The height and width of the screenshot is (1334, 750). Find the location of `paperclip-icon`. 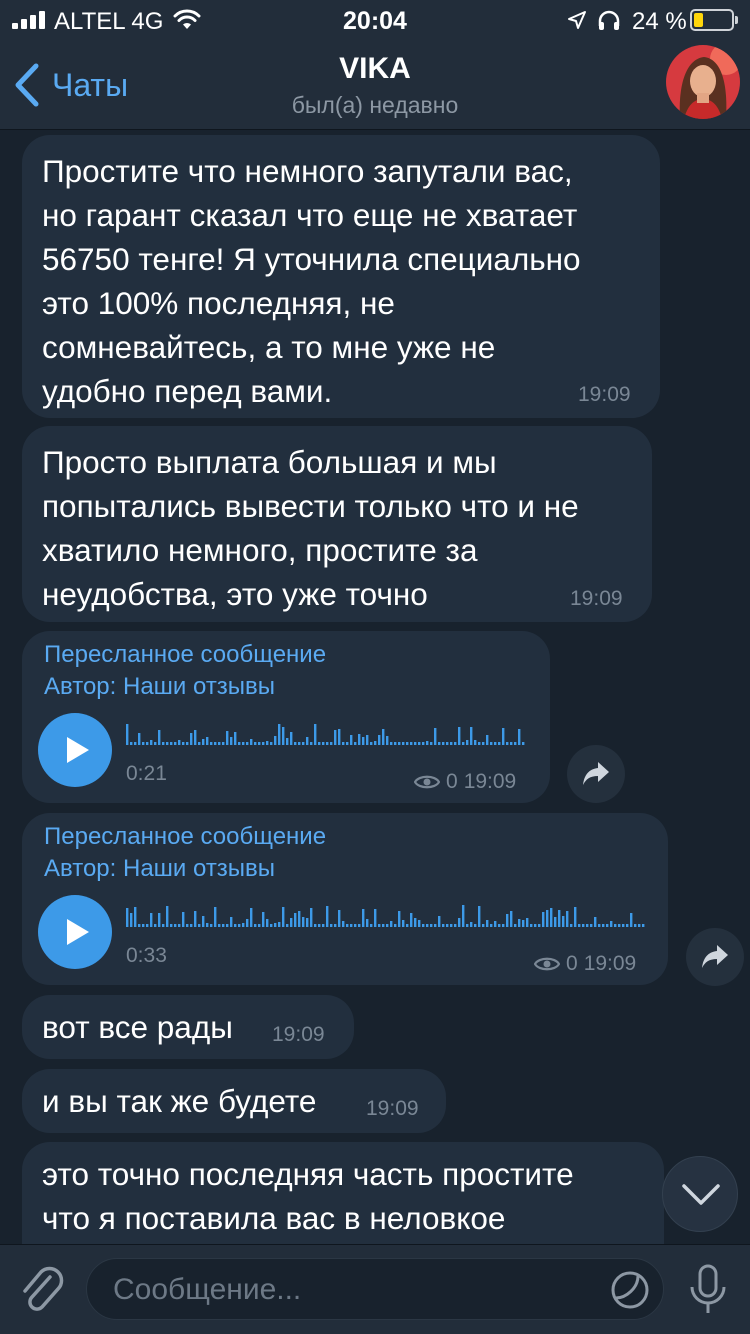

paperclip-icon is located at coordinates (42, 1291).